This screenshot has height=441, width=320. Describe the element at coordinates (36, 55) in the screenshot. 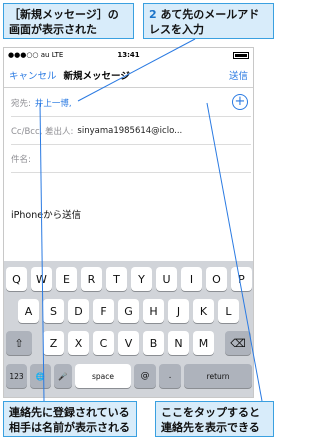

I see `carrier-signal: ●●●○○ au LTE` at that location.